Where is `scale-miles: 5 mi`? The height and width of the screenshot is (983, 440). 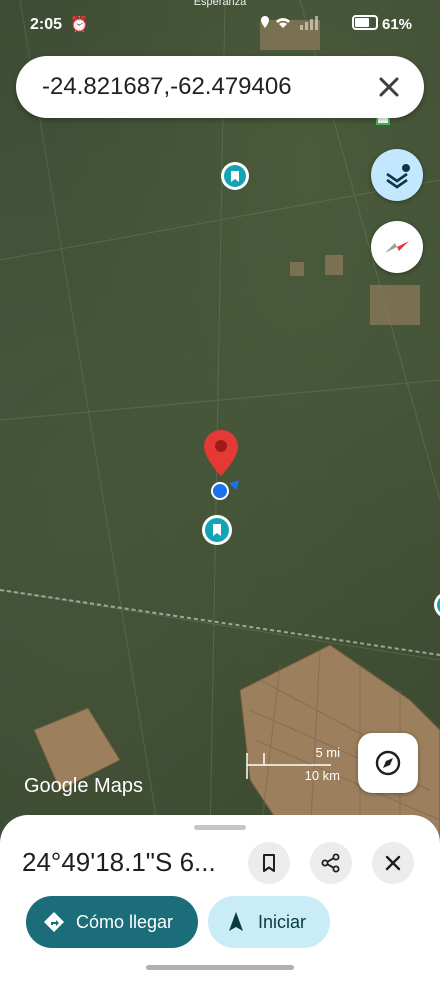
scale-miles: 5 mi is located at coordinates (327, 752).